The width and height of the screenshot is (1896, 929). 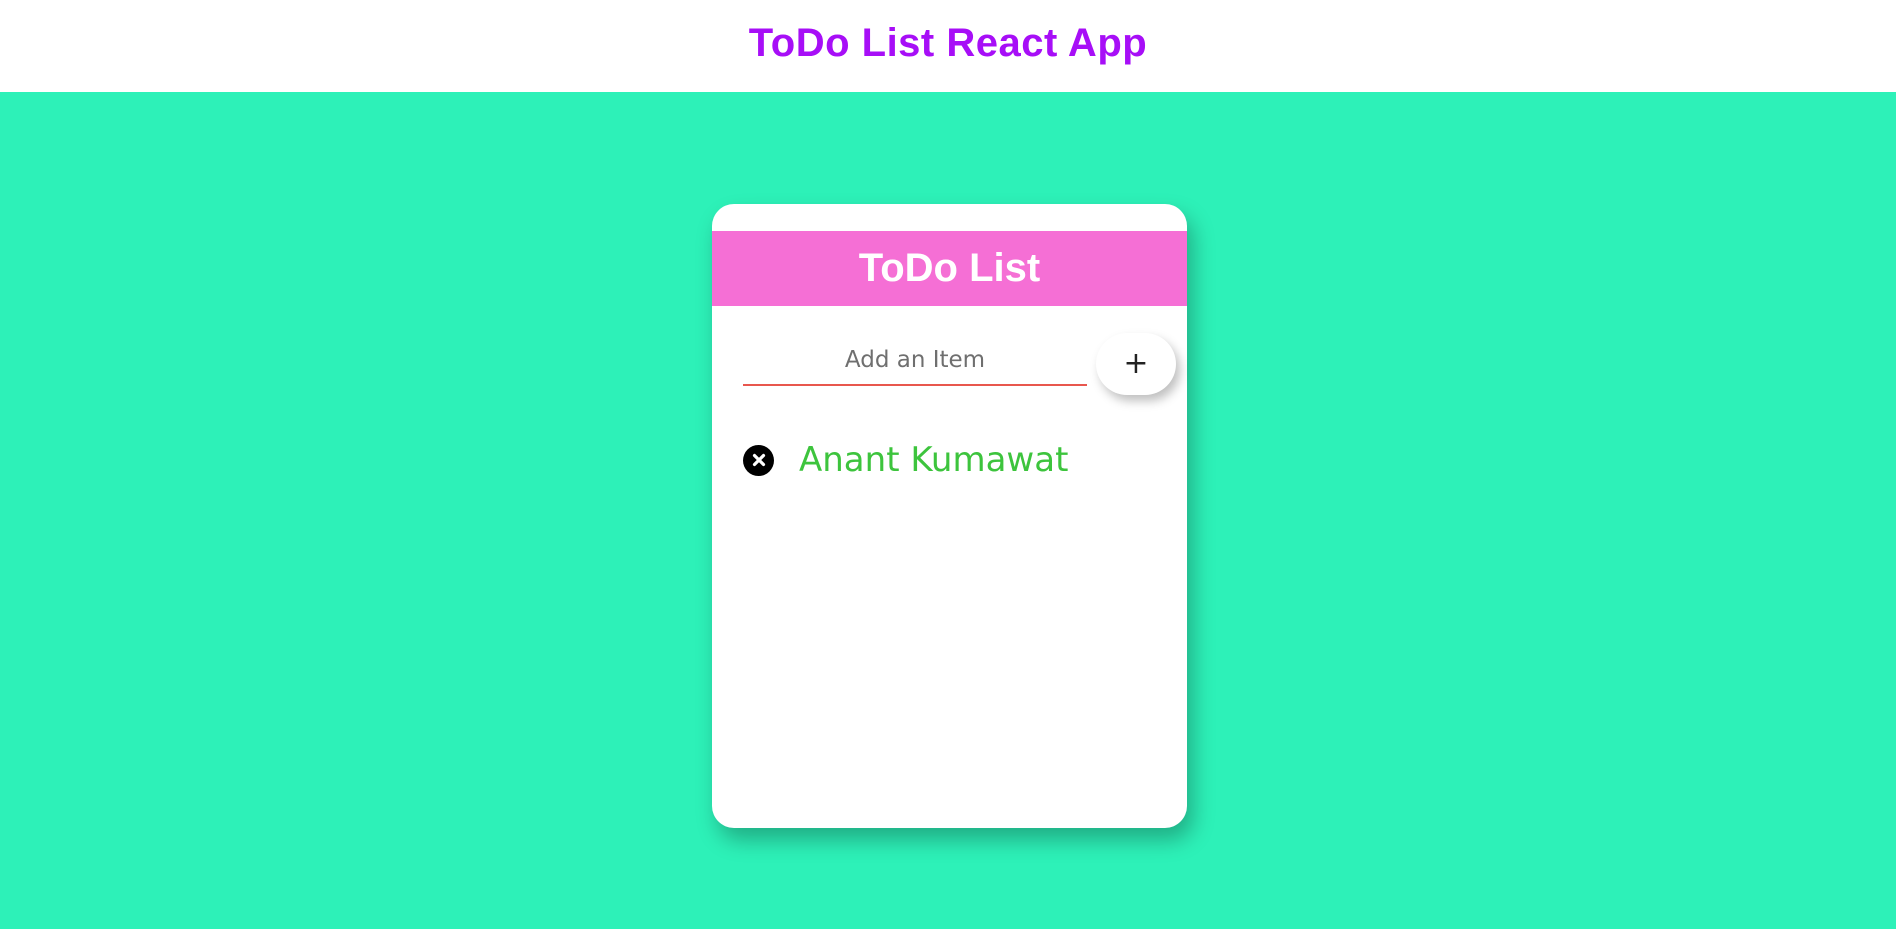 I want to click on close-circle-icon, so click(x=758, y=460).